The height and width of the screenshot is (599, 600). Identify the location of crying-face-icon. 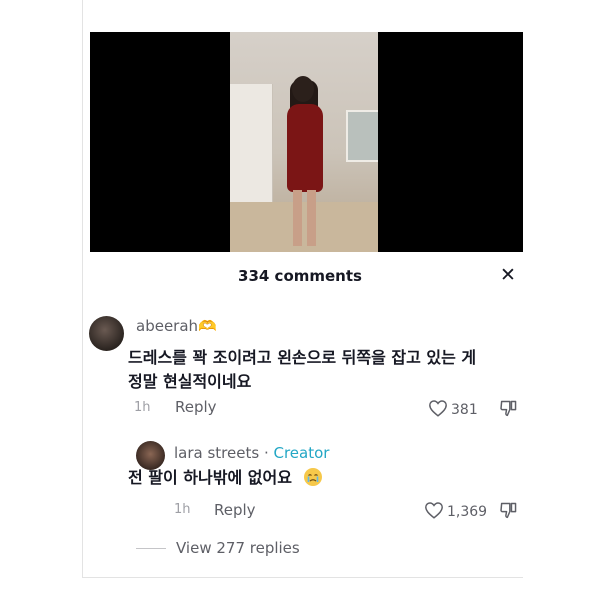
(312, 477).